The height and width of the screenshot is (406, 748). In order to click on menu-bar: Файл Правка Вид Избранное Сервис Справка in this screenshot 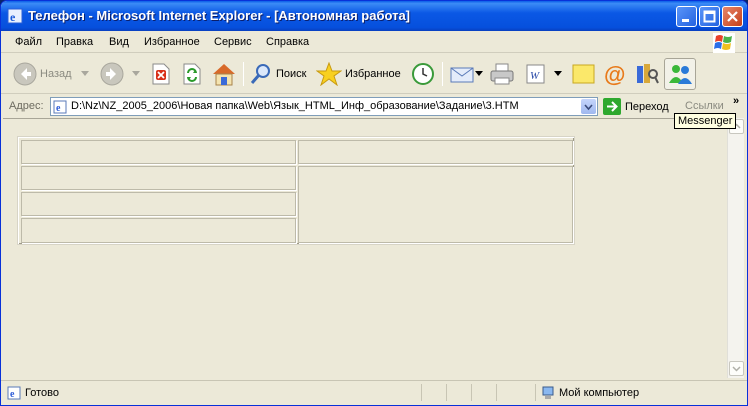, I will do `click(374, 42)`.